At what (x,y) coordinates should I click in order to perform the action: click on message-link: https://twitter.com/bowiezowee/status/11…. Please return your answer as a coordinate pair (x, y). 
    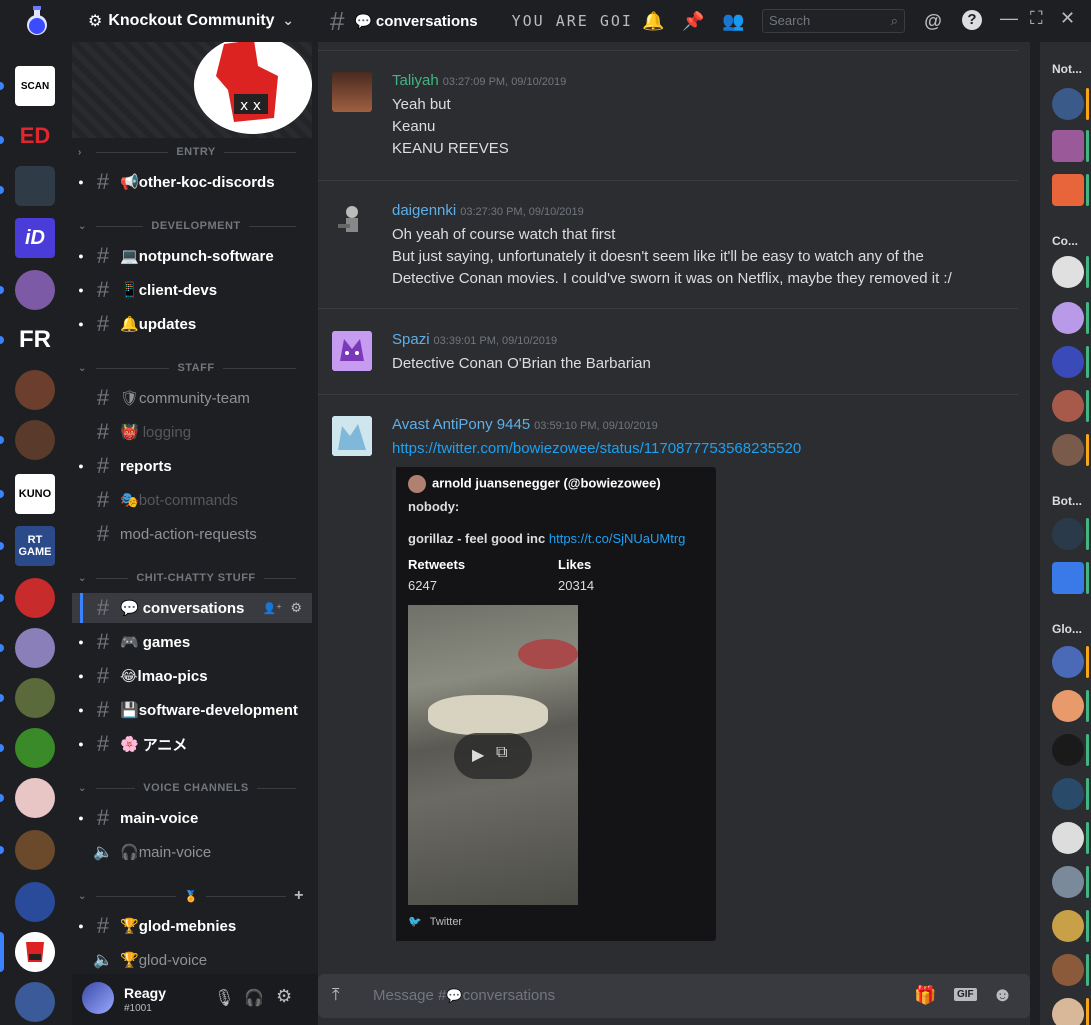
    Looking at the image, I should click on (702, 449).